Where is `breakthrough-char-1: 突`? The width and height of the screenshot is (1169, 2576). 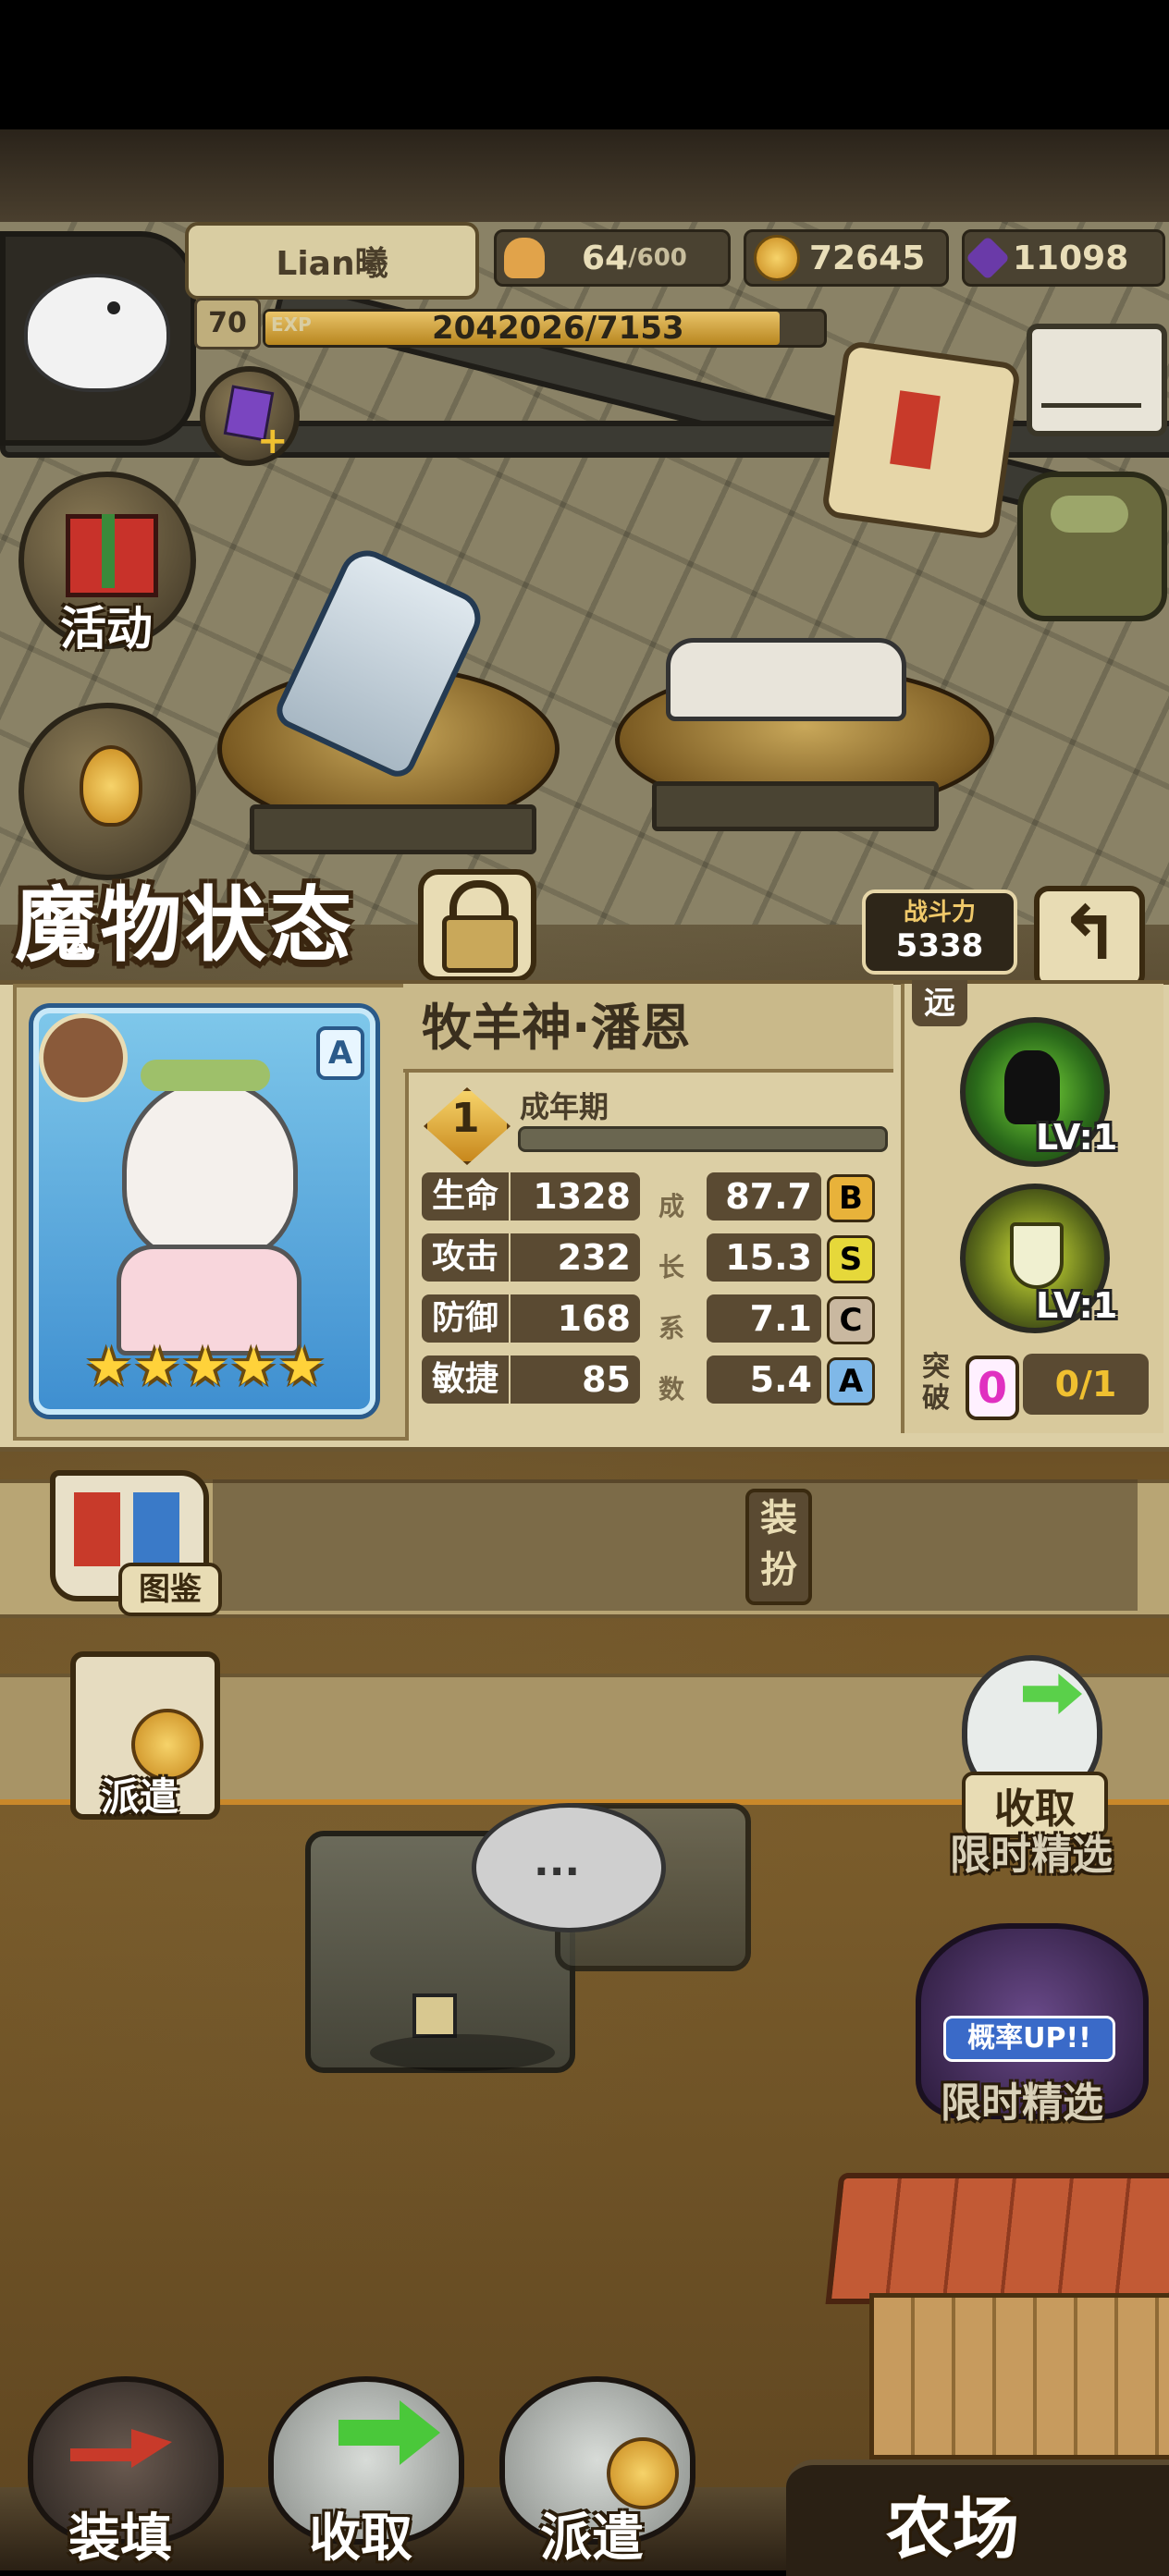
breakthrough-char-1: 突 is located at coordinates (936, 1367).